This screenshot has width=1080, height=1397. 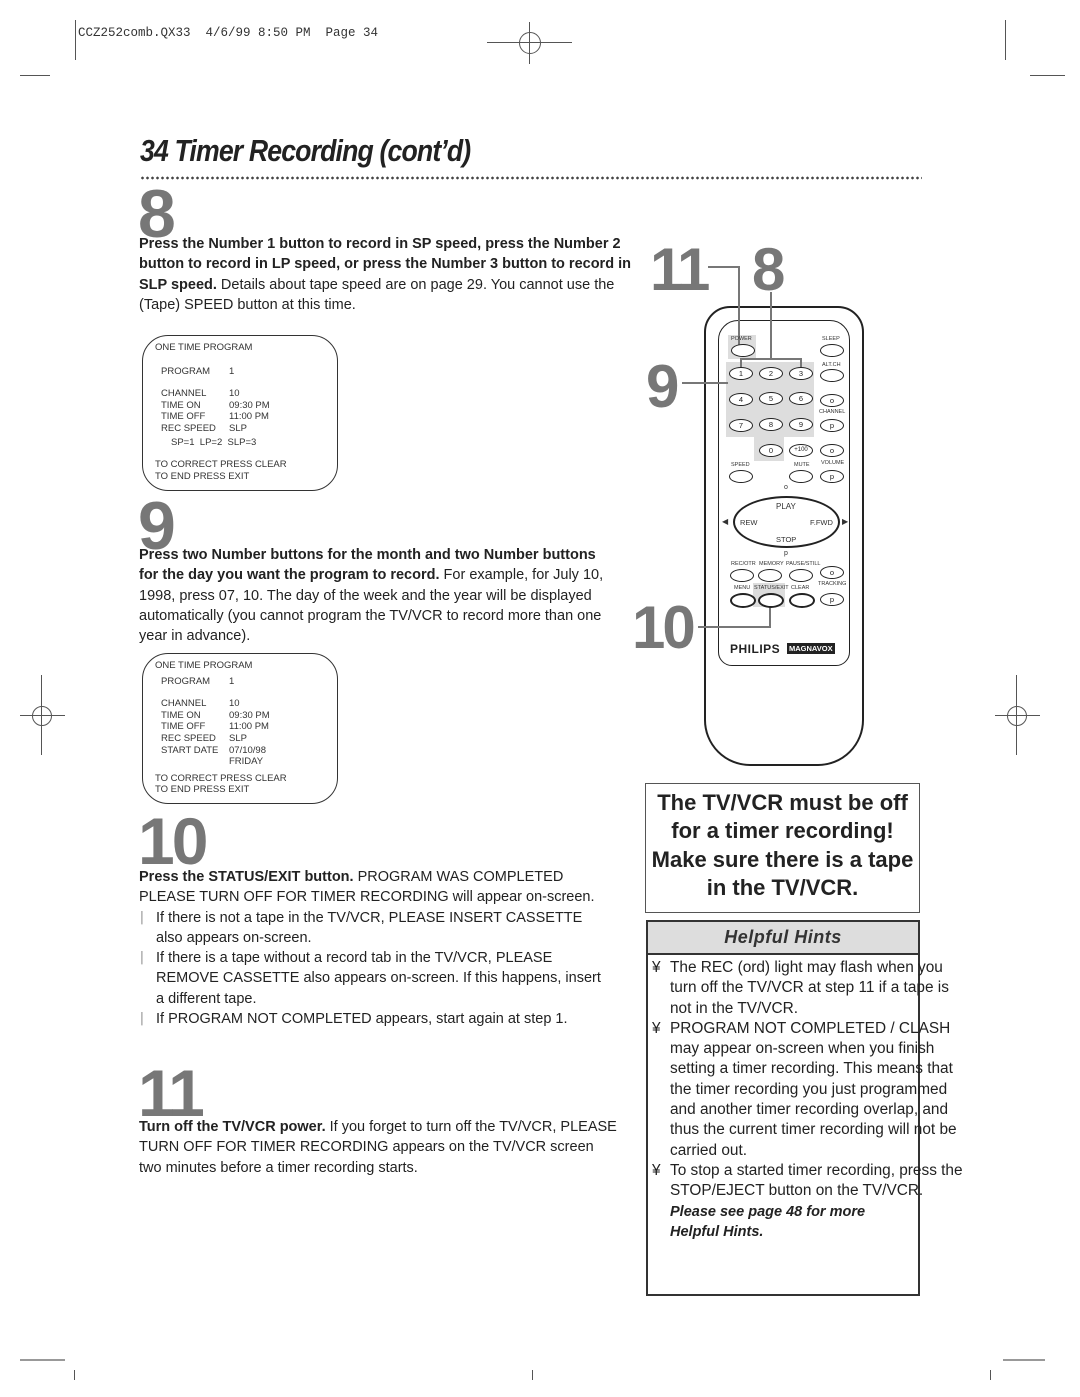 What do you see at coordinates (741, 399) in the screenshot?
I see `key-4-button: 4` at bounding box center [741, 399].